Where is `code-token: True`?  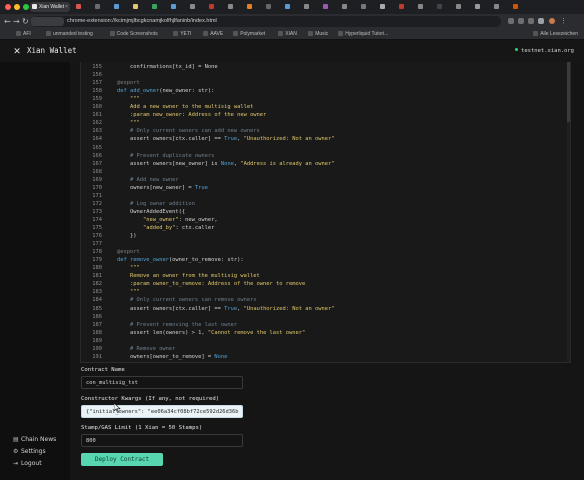
code-token: True is located at coordinates (201, 187).